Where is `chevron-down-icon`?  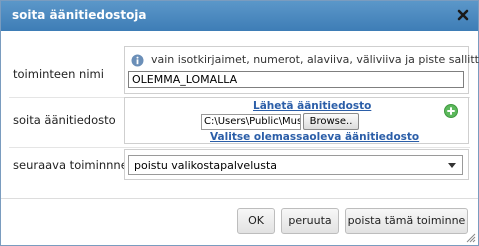
chevron-down-icon is located at coordinates (452, 165).